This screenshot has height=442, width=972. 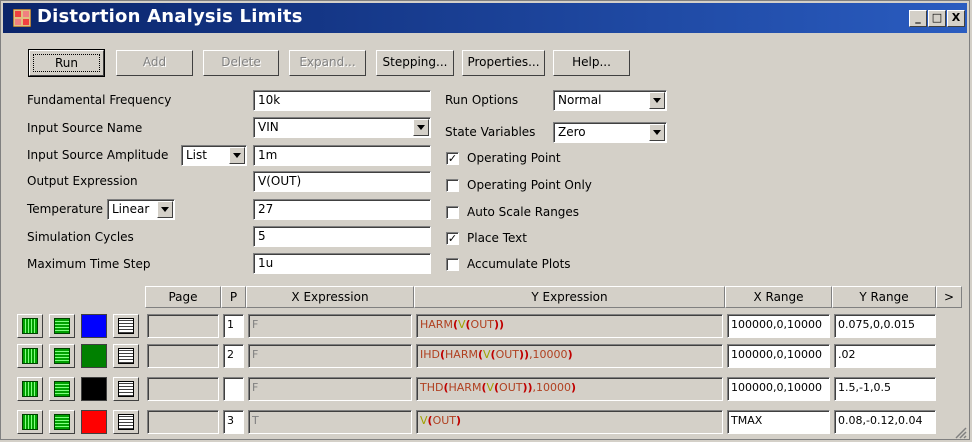 I want to click on output-expression-field: V(OUT), so click(x=342, y=181).